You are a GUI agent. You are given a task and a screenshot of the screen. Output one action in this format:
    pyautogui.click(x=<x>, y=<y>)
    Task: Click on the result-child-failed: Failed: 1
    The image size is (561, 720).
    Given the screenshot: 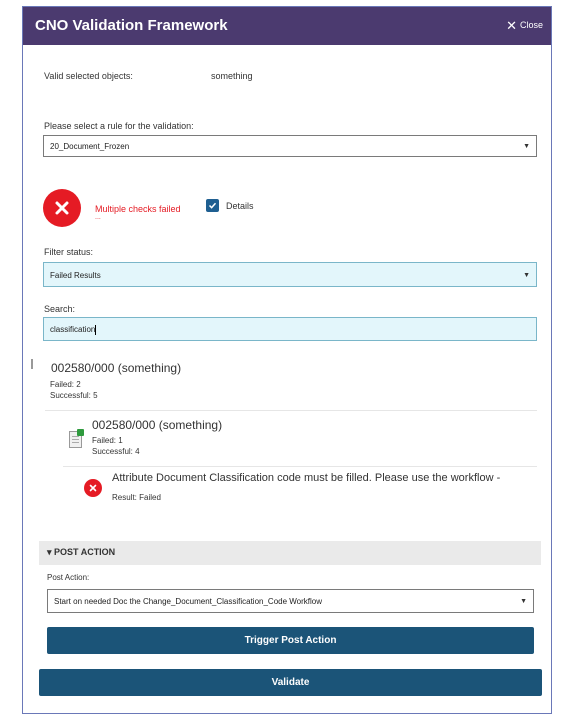 What is the action you would take?
    pyautogui.click(x=107, y=440)
    